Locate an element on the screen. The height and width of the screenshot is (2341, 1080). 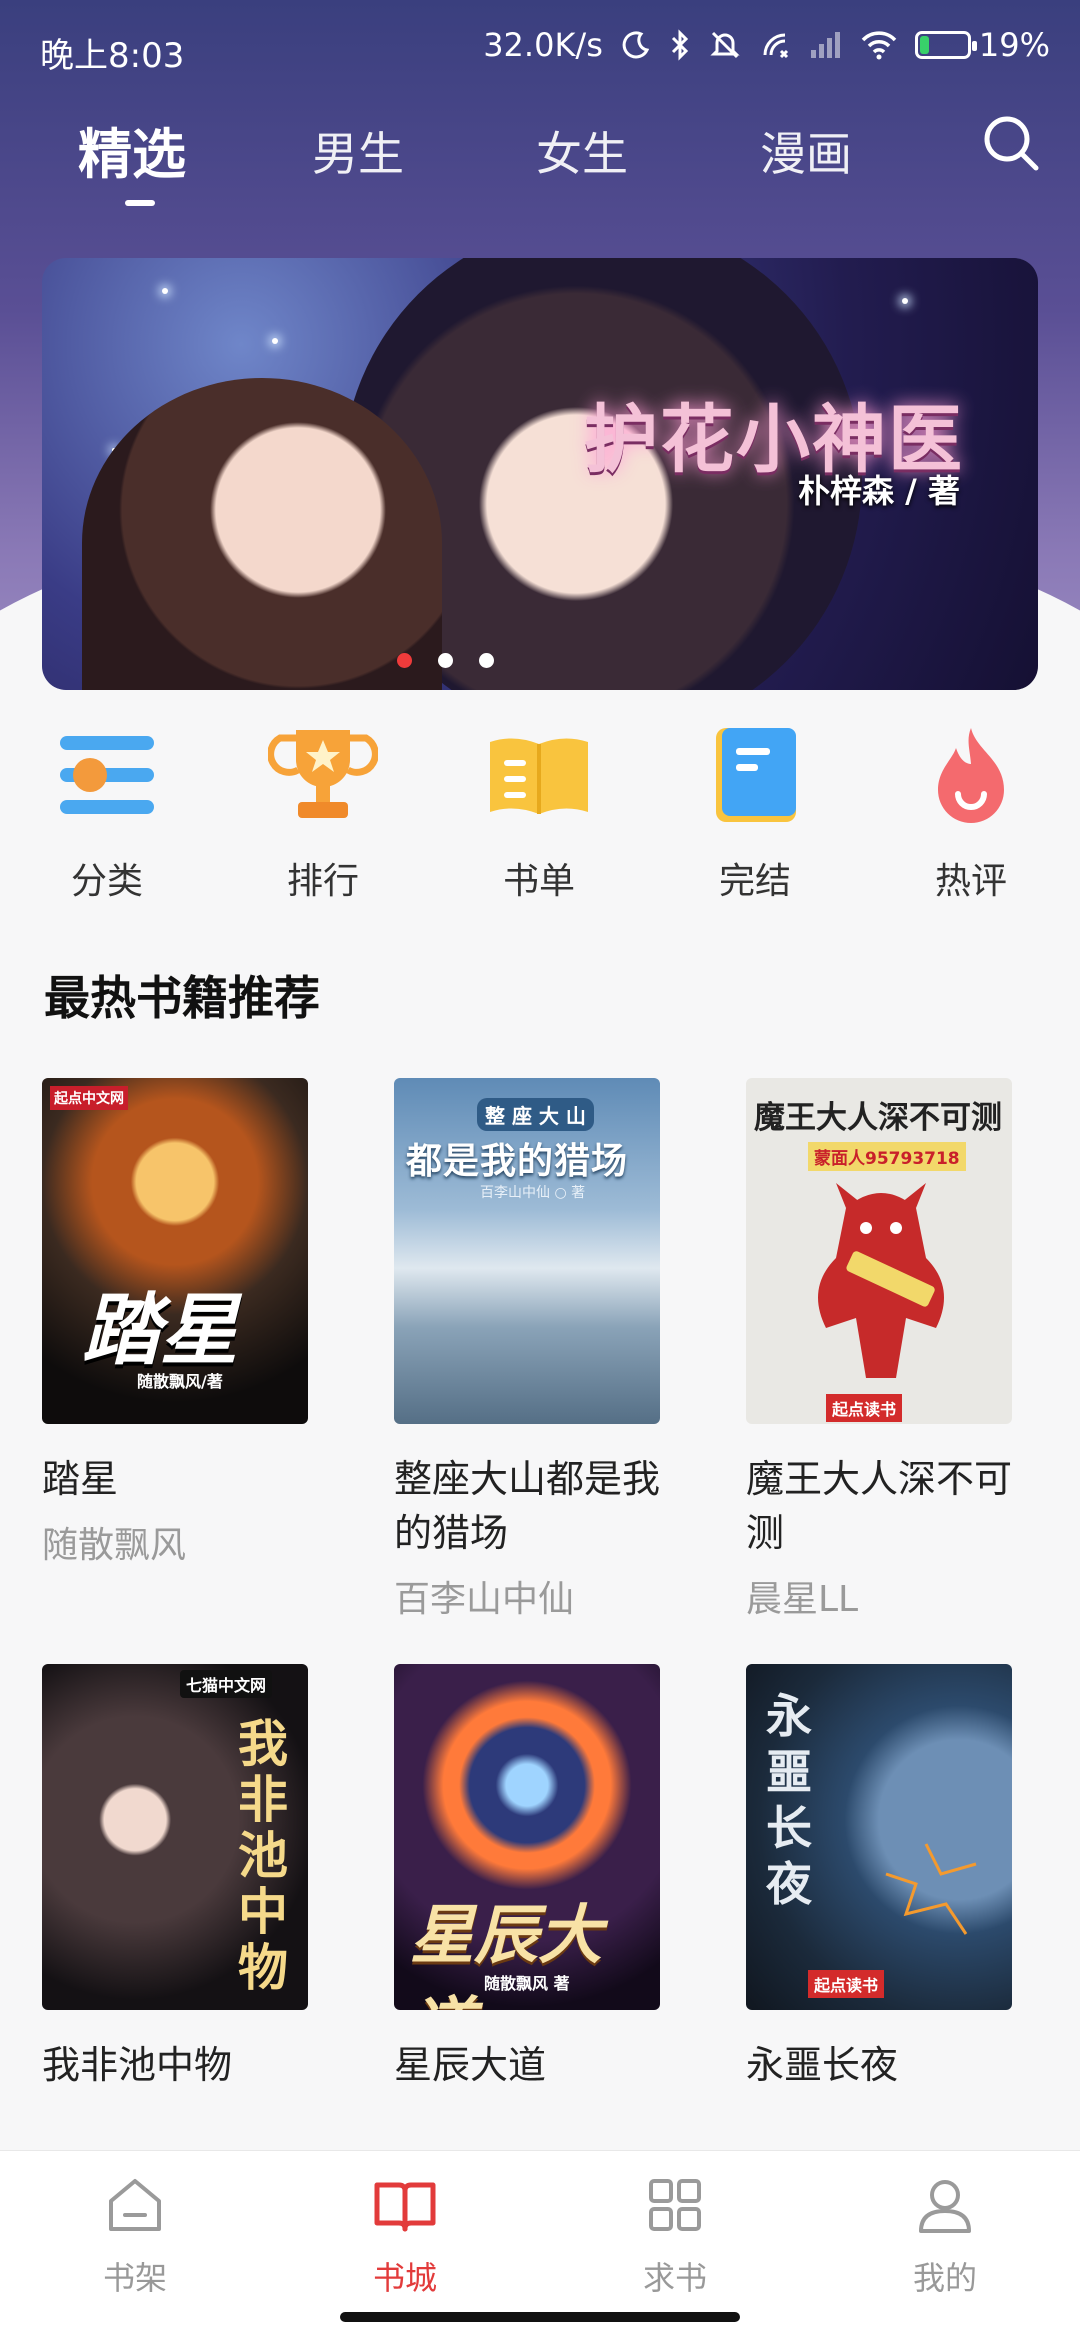
book-author: 百李山中仙 is located at coordinates (484, 1599).